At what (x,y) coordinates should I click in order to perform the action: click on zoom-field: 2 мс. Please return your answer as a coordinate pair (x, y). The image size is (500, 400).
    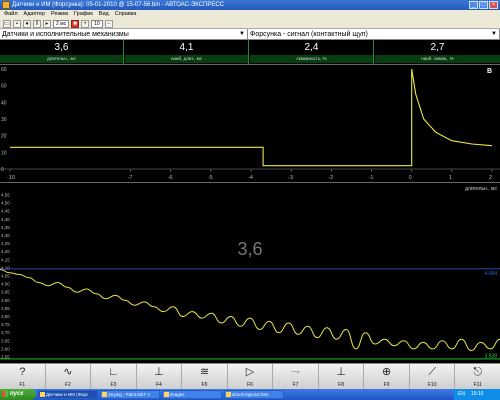
    Looking at the image, I should click on (61, 23).